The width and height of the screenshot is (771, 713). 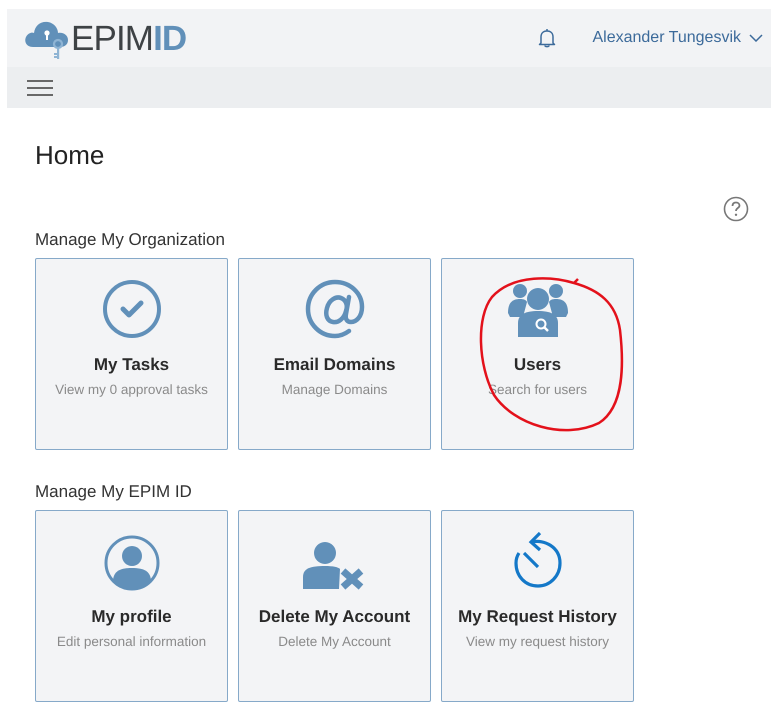 I want to click on check-circle-icon, so click(x=132, y=309).